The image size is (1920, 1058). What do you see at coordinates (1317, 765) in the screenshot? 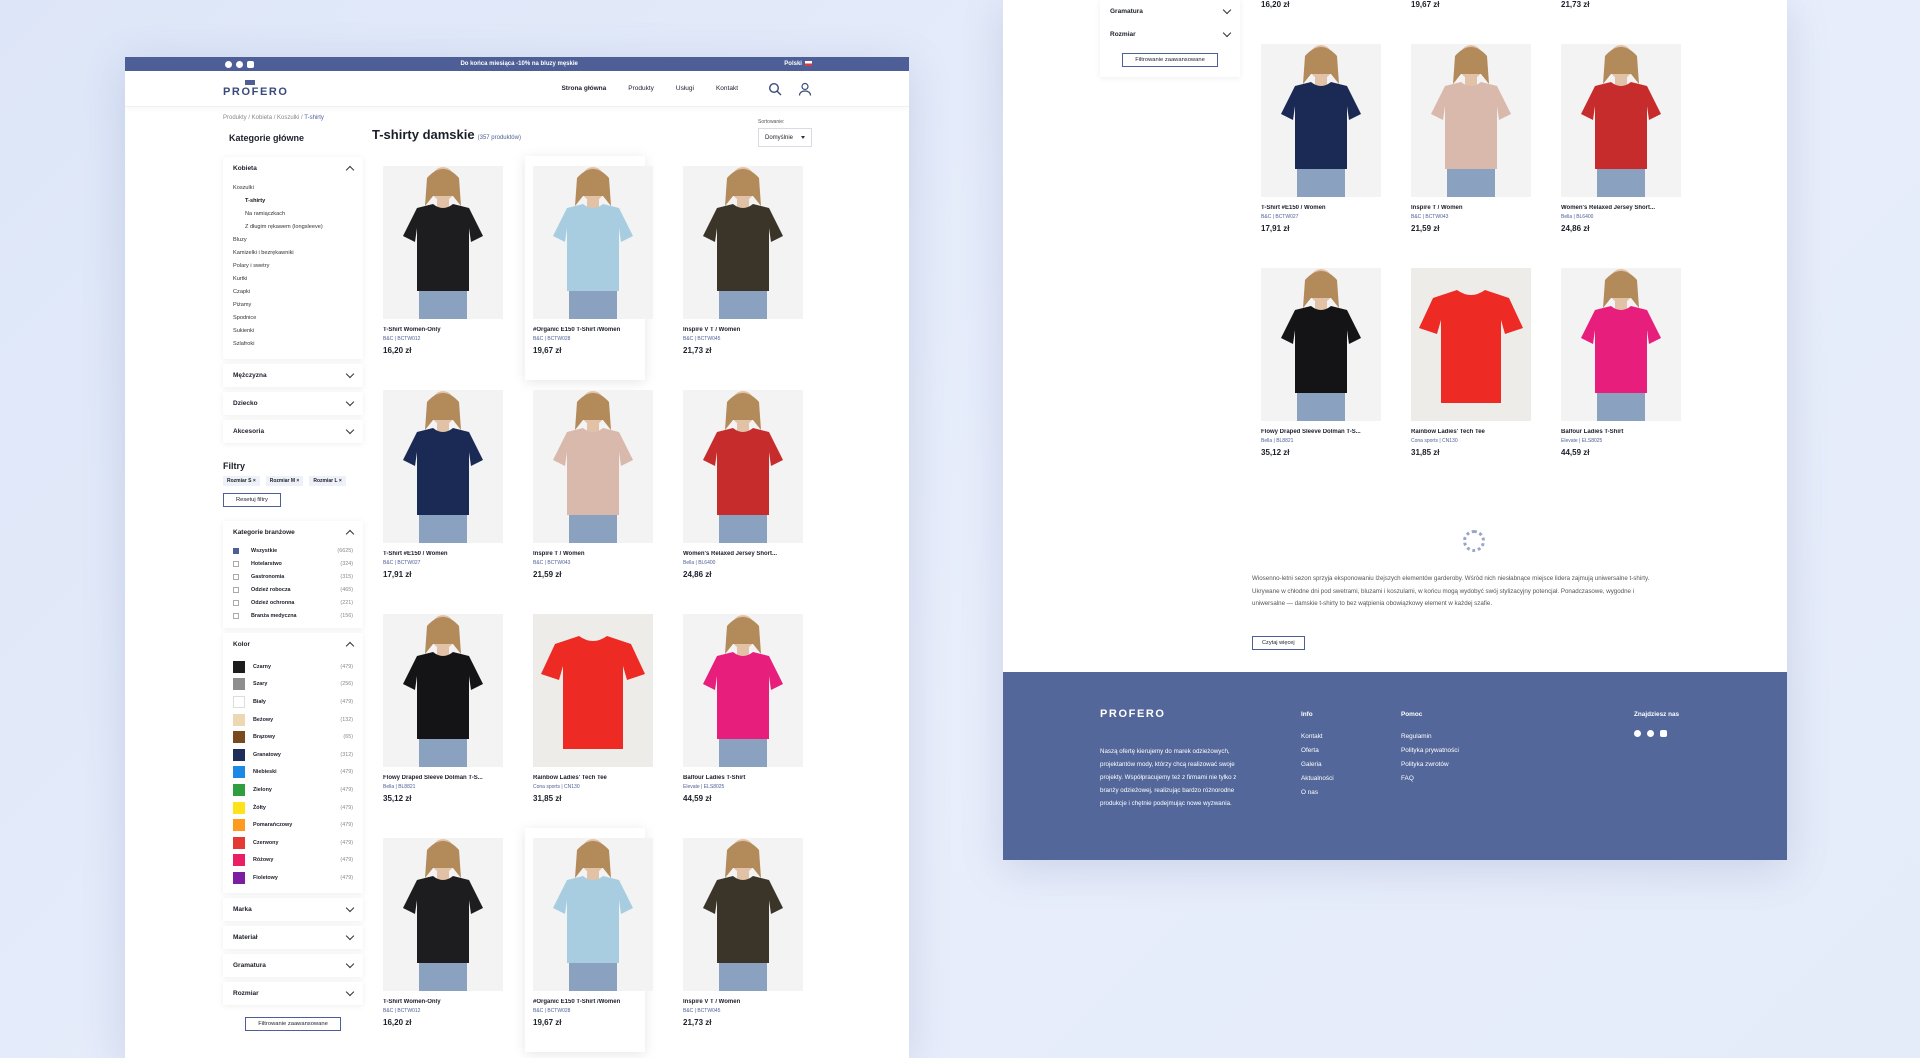
I see `footer-link: Galeria` at bounding box center [1317, 765].